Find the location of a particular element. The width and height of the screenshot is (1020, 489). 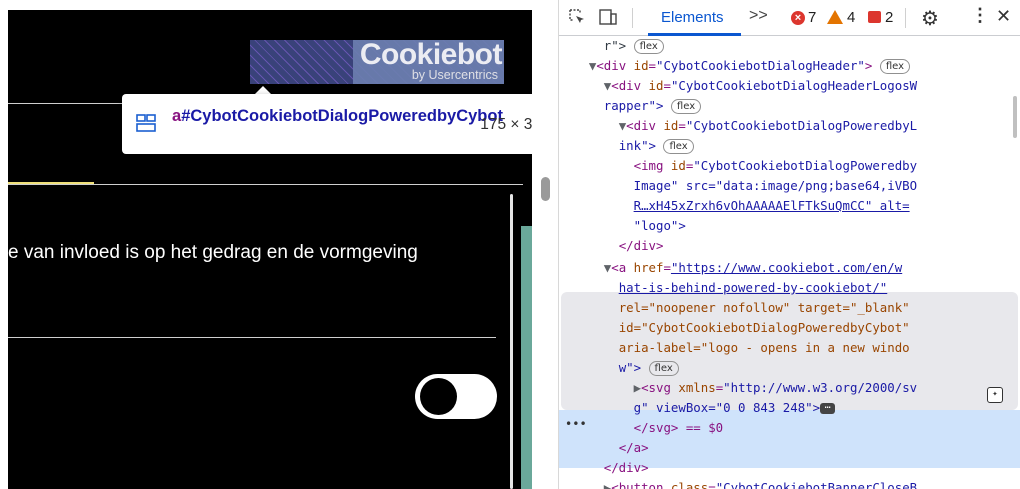

inspect-element-icon is located at coordinates (577, 17).